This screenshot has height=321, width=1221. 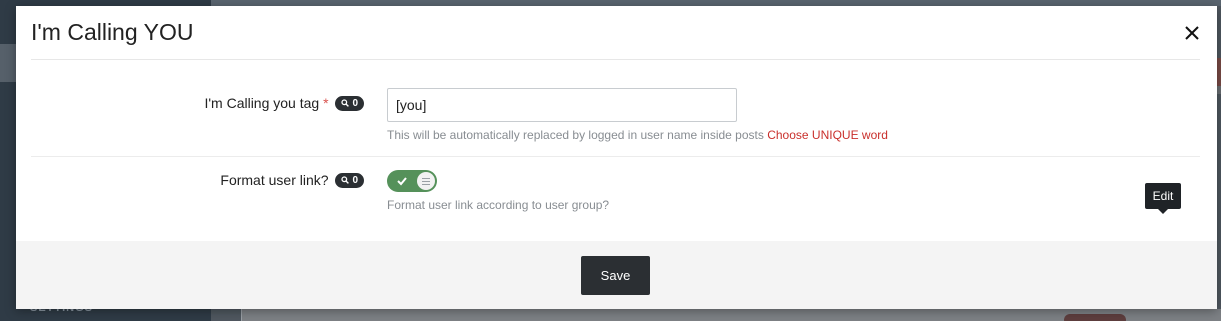 I want to click on header-divider, so click(x=615, y=59).